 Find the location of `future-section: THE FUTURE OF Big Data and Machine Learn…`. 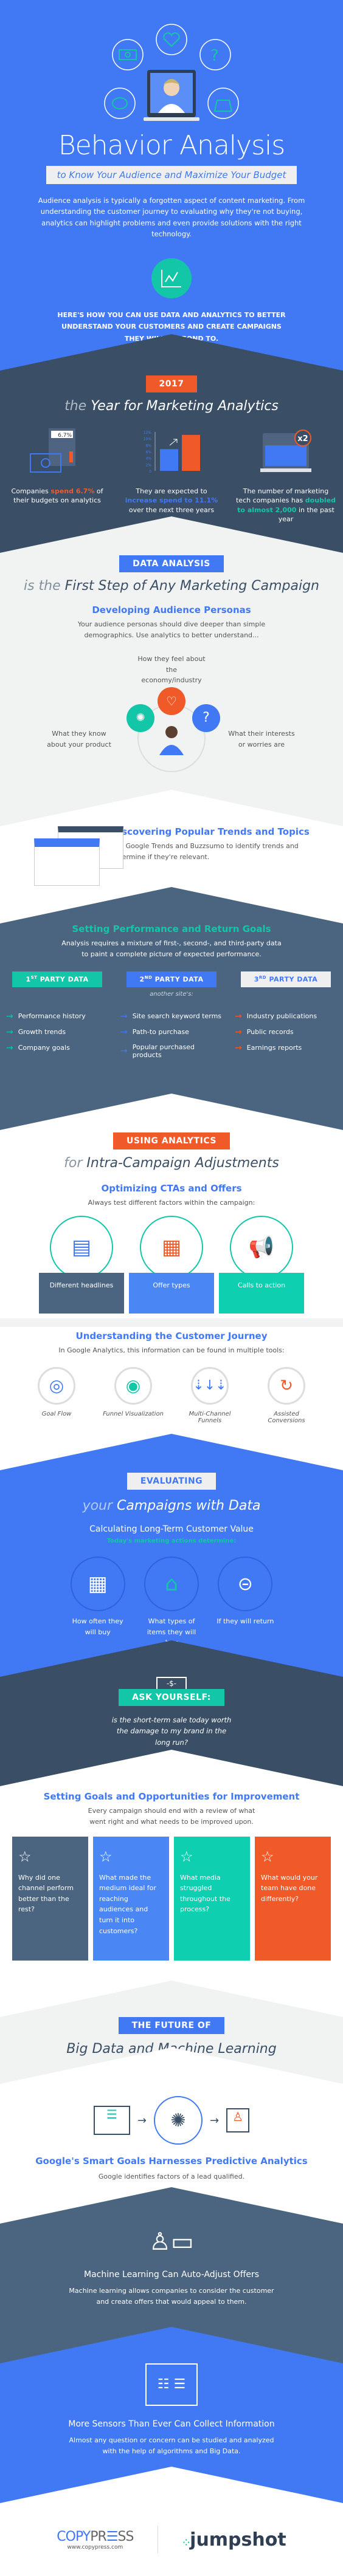

future-section: THE FUTURE OF Big Data and Machine Learn… is located at coordinates (171, 2050).